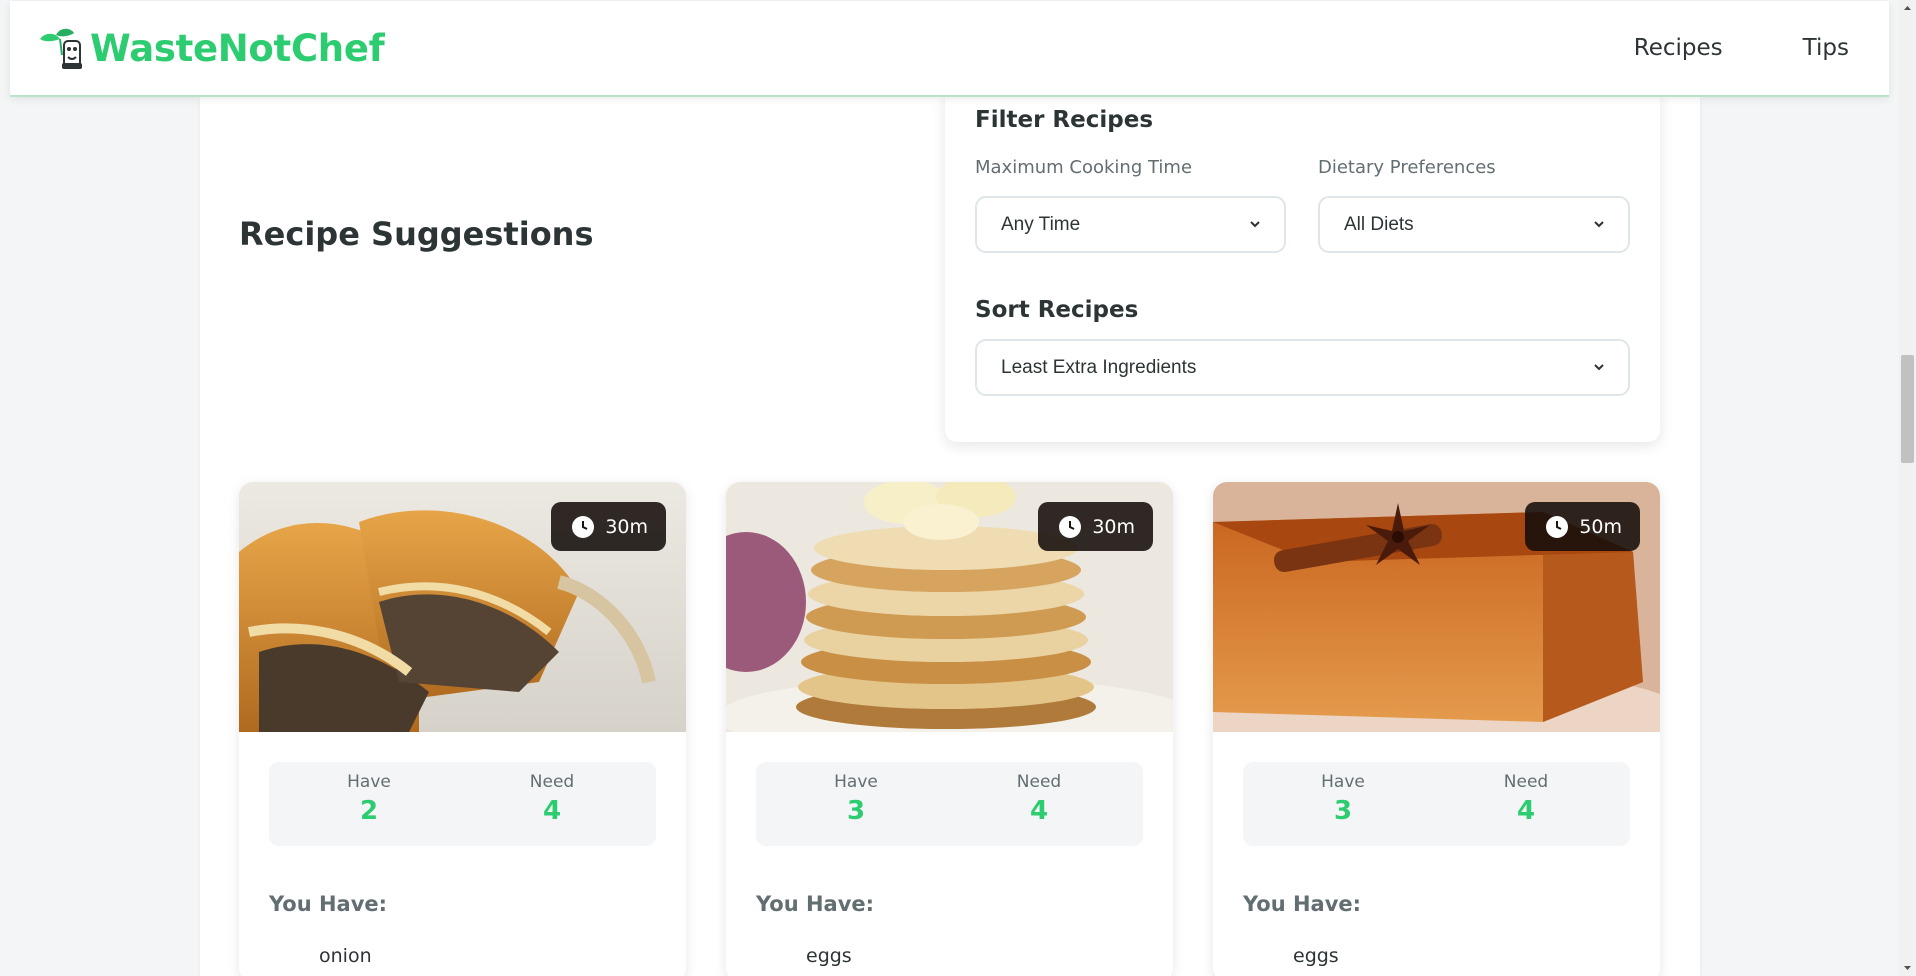 Image resolution: width=1916 pixels, height=976 pixels. Describe the element at coordinates (1907, 488) in the screenshot. I see `page-scrollbar` at that location.